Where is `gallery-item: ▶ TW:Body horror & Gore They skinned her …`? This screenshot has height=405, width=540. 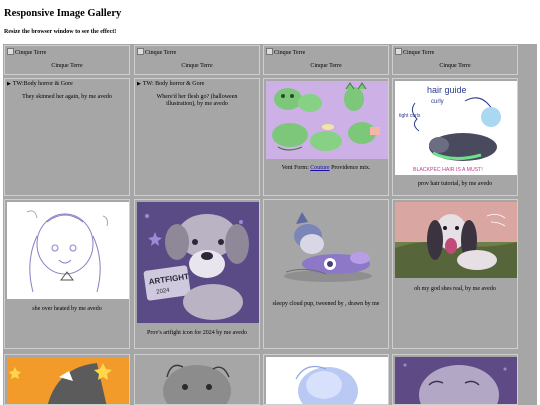 gallery-item: ▶ TW:Body horror & Gore They skinned her … is located at coordinates (67, 137).